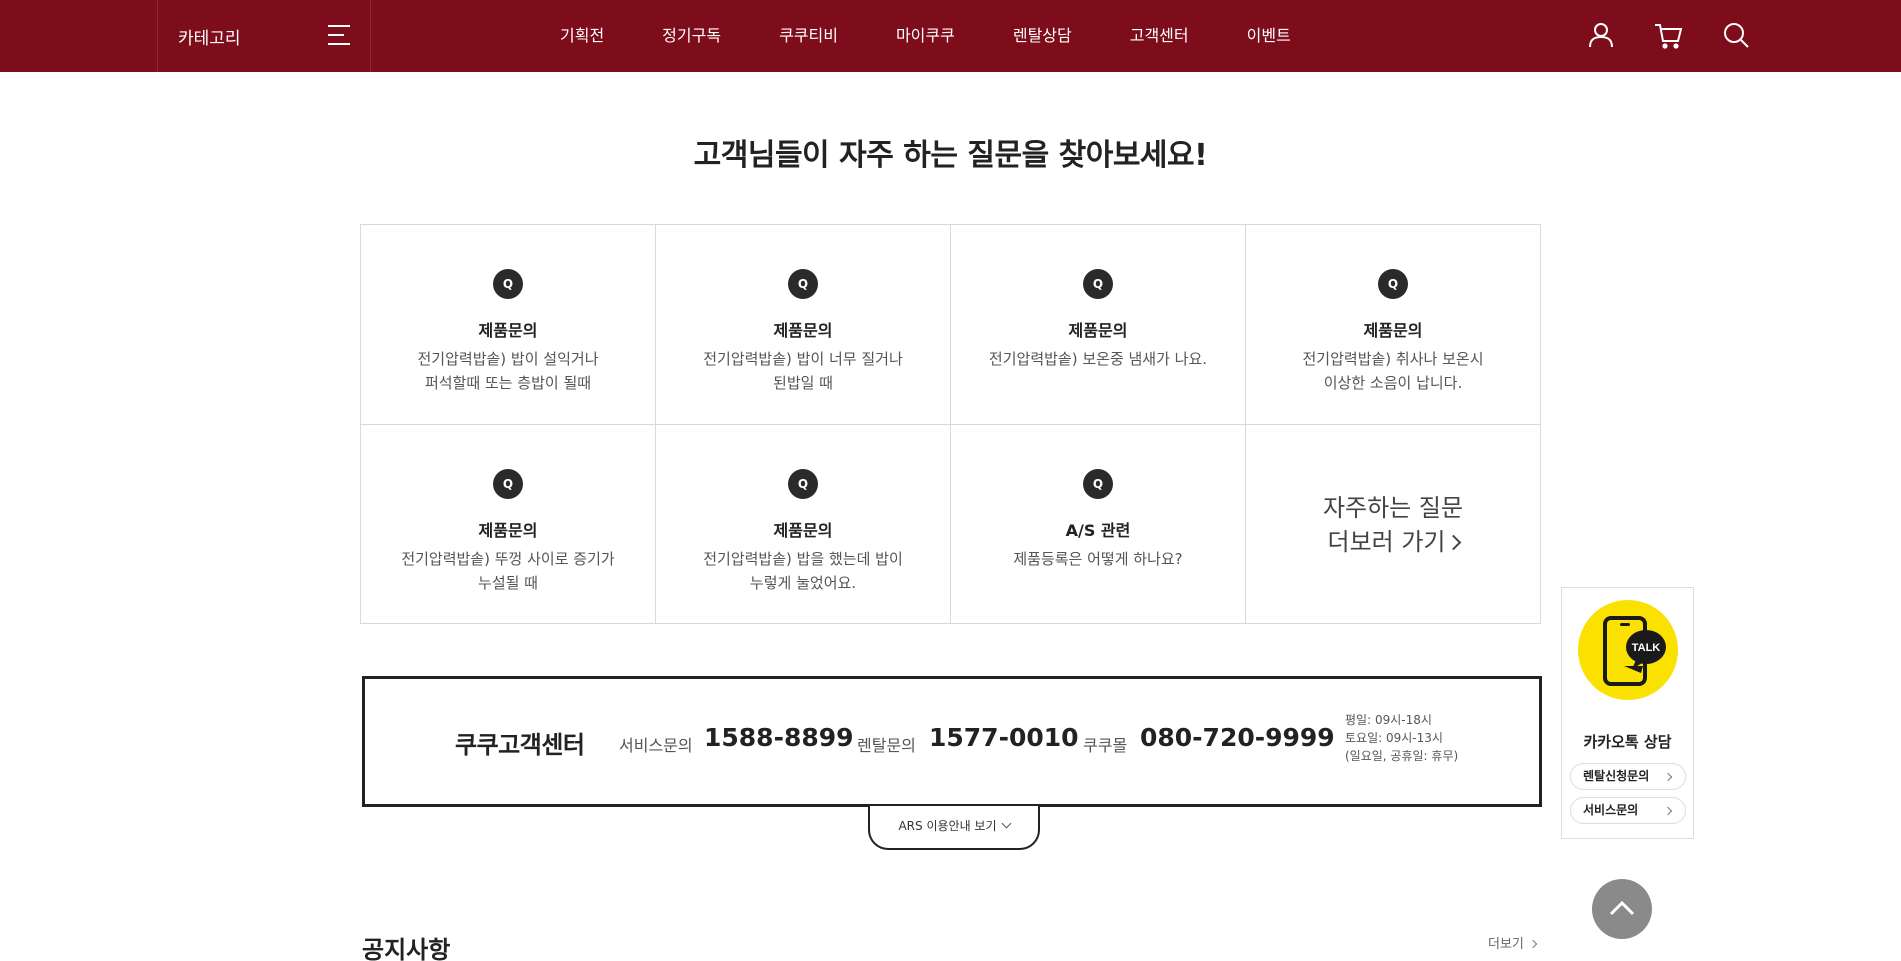  I want to click on faq-more-text: 자주하는 질문 더보러 가기, so click(1393, 525).